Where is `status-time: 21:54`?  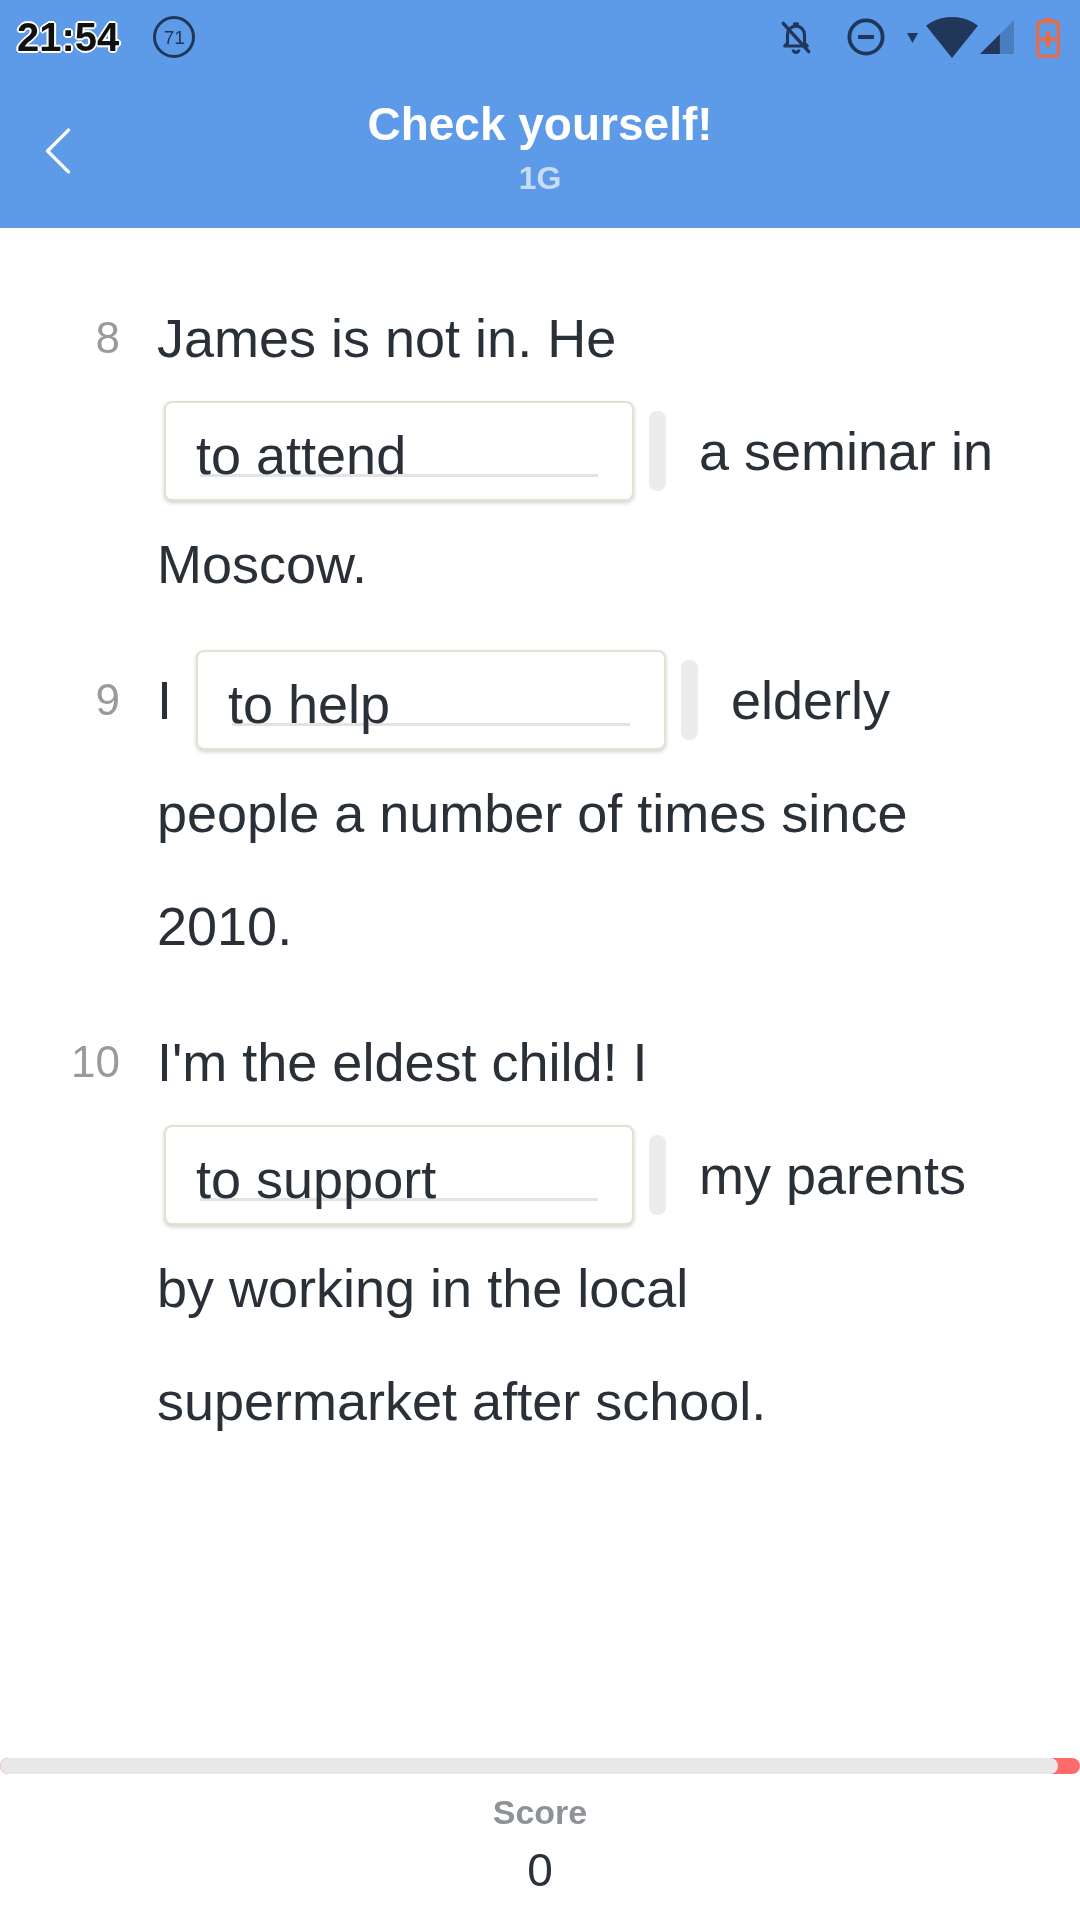 status-time: 21:54 is located at coordinates (68, 37).